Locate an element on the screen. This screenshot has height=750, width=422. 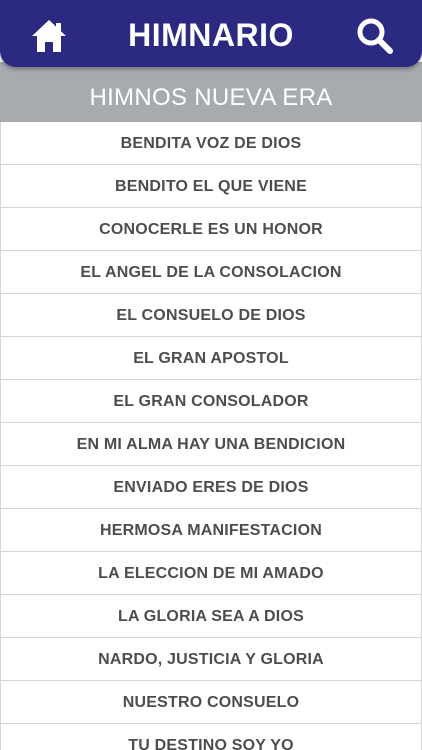
hymn-list-item: LA GLORIA SEA A DIOS is located at coordinates (211, 616).